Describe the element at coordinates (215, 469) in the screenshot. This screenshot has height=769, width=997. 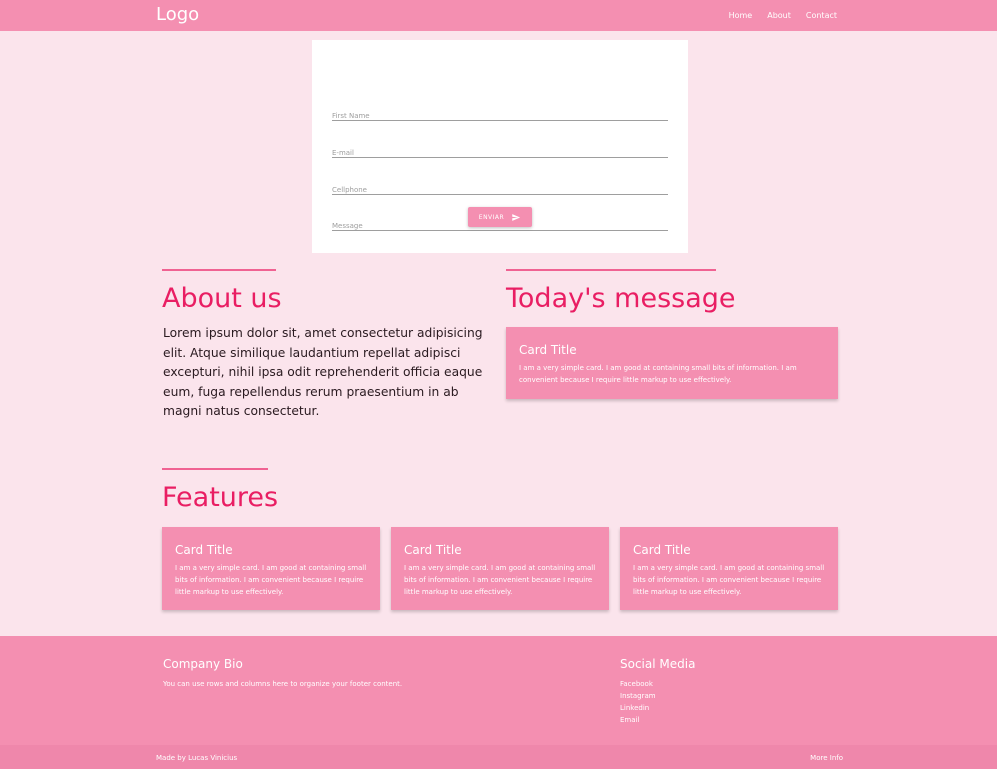
I see `features-divider` at that location.